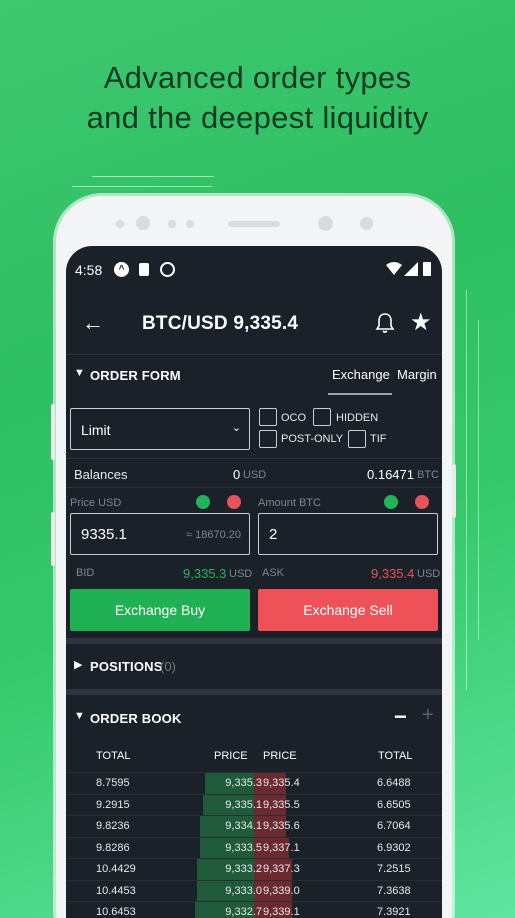 This screenshot has width=515, height=918. What do you see at coordinates (135, 375) in the screenshot?
I see `order-form-label: ORDER FORM` at bounding box center [135, 375].